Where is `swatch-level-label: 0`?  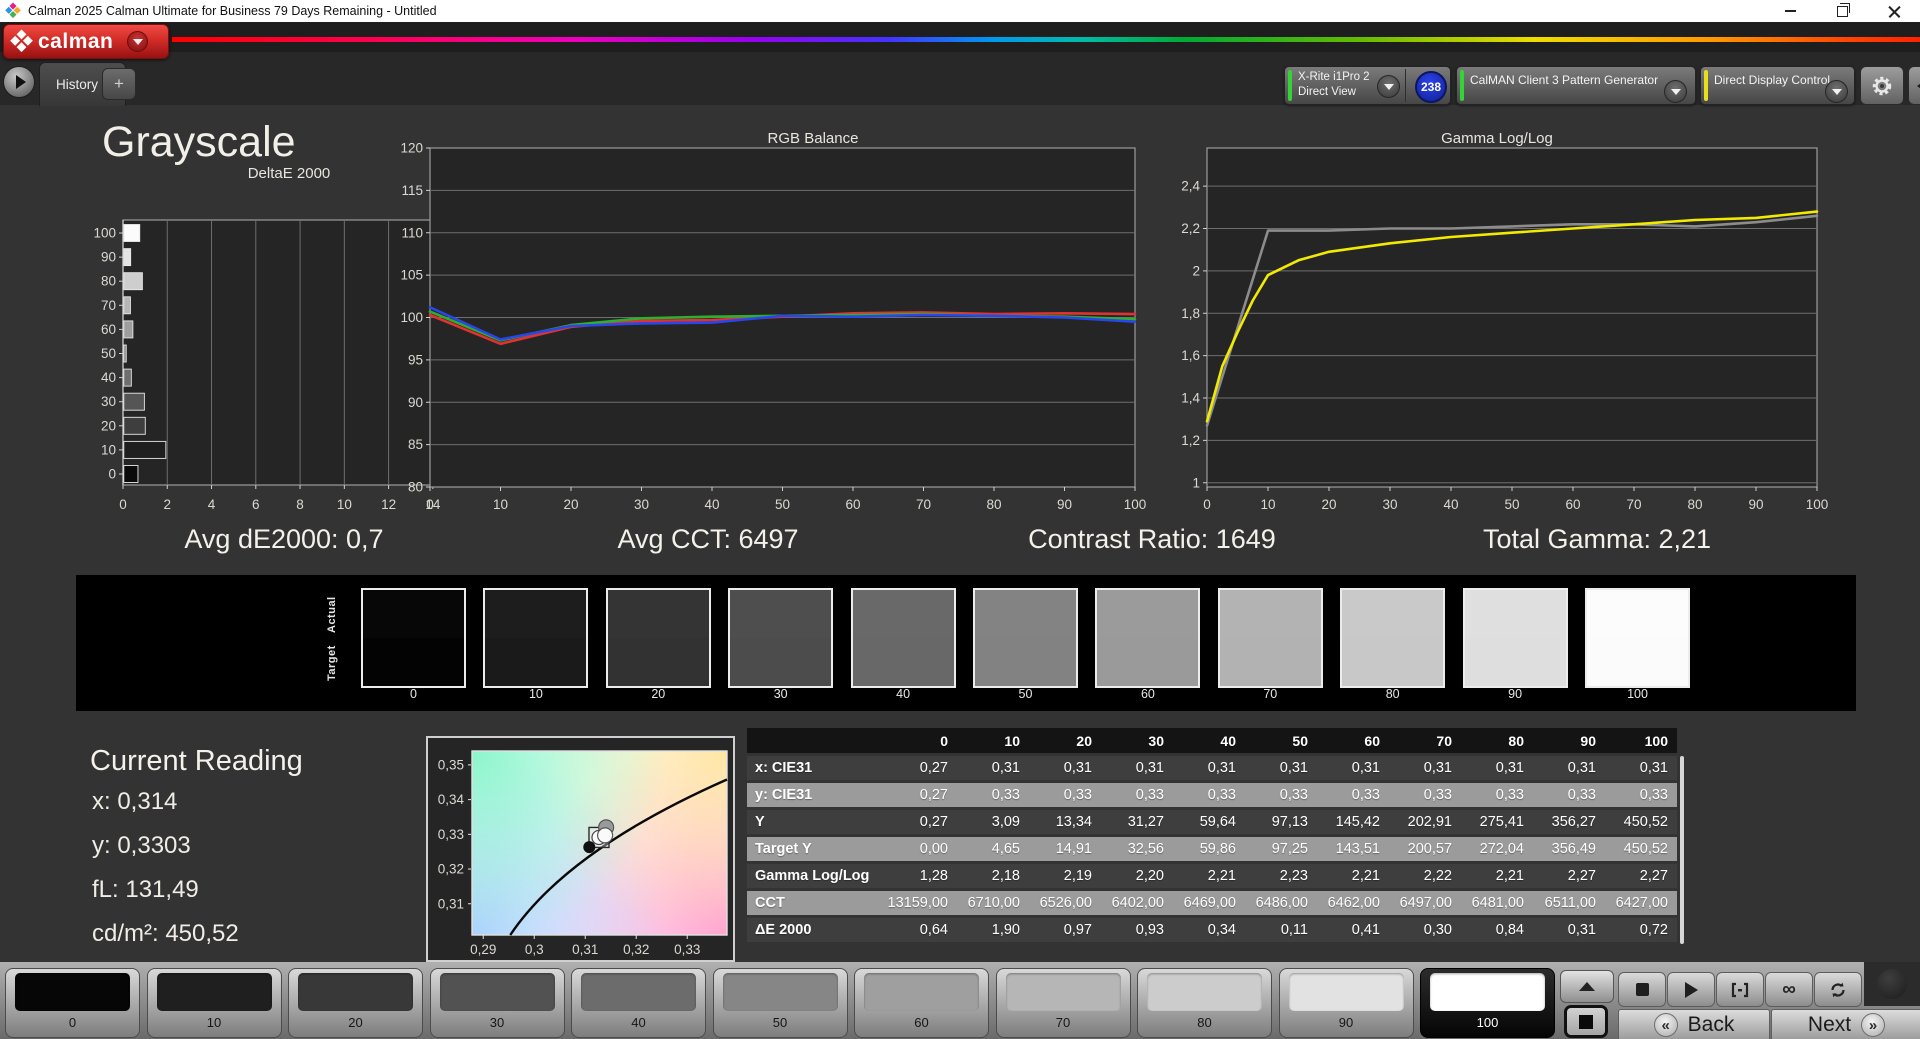
swatch-level-label: 0 is located at coordinates (413, 694).